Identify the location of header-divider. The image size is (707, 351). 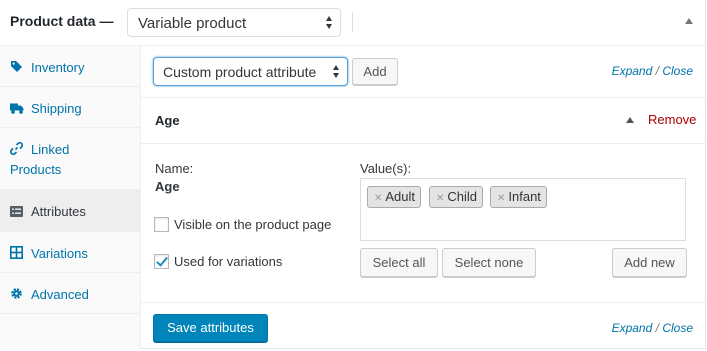
(352, 22).